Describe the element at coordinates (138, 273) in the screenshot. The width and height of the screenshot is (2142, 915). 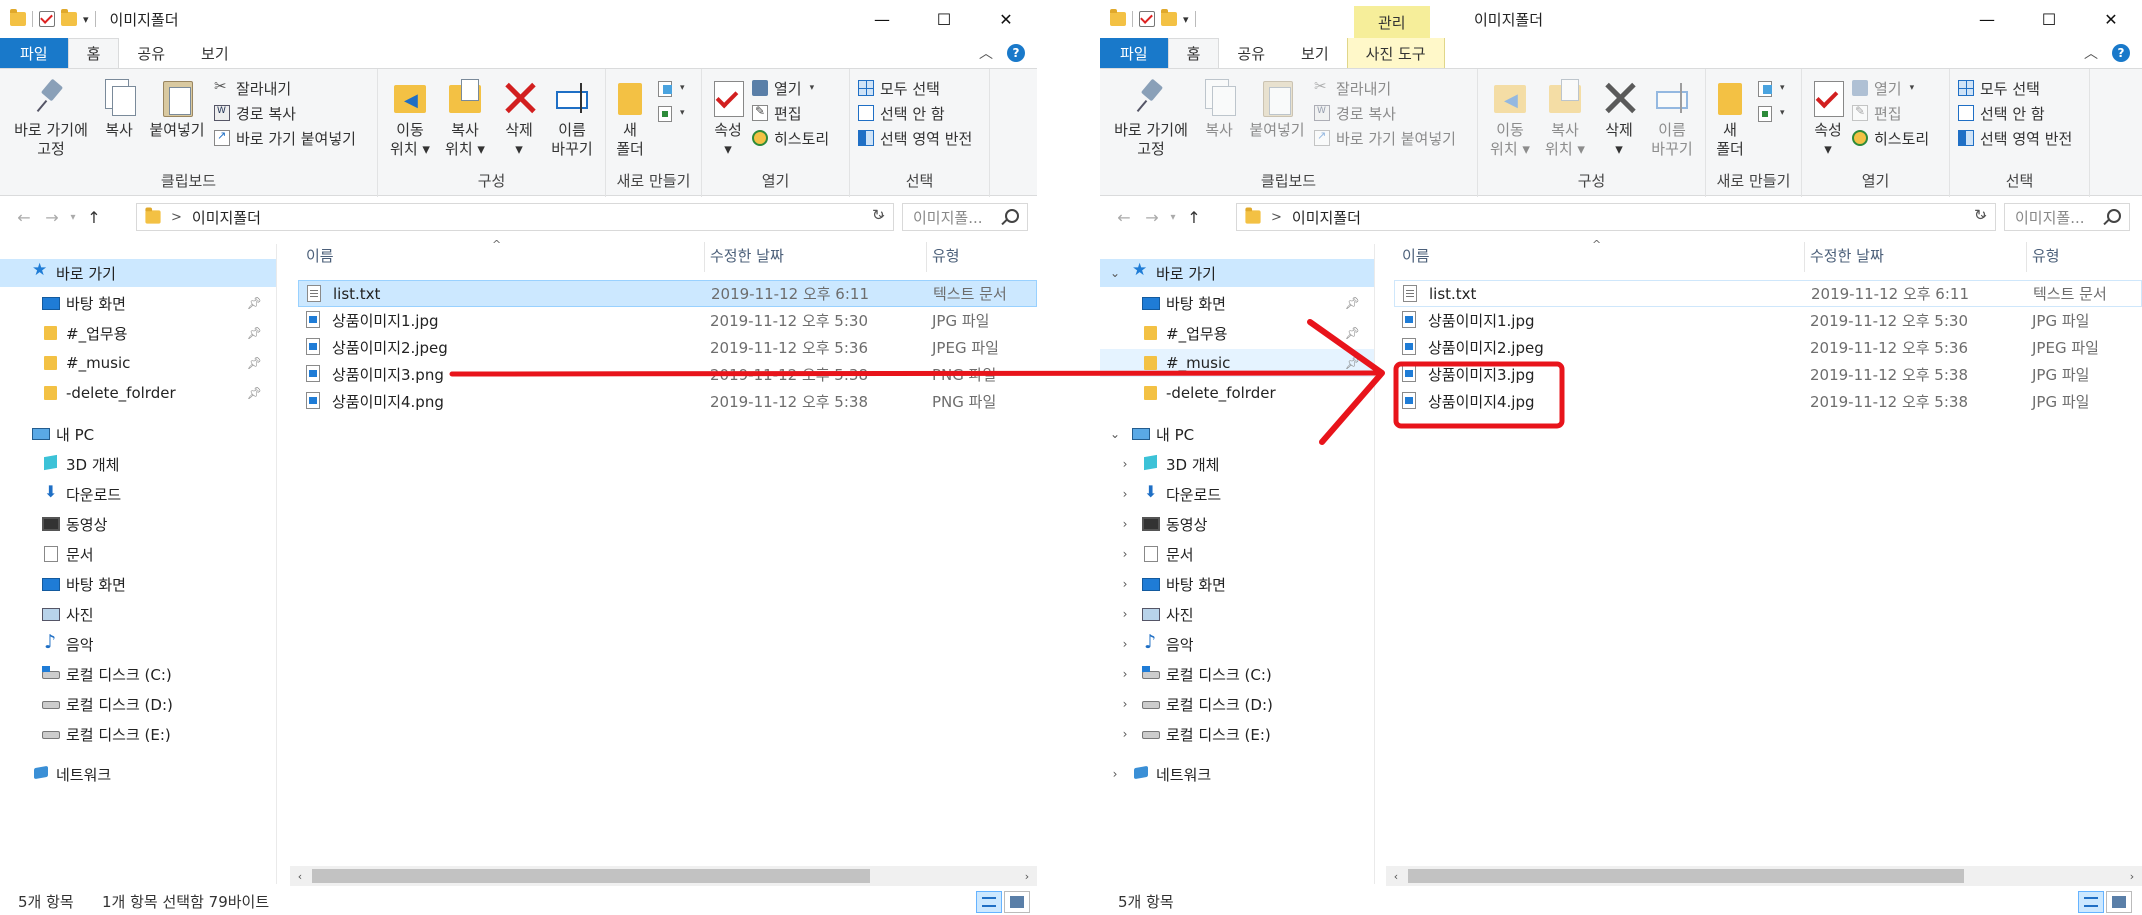
I see `nav-item-quick-access: 바로 가기` at that location.